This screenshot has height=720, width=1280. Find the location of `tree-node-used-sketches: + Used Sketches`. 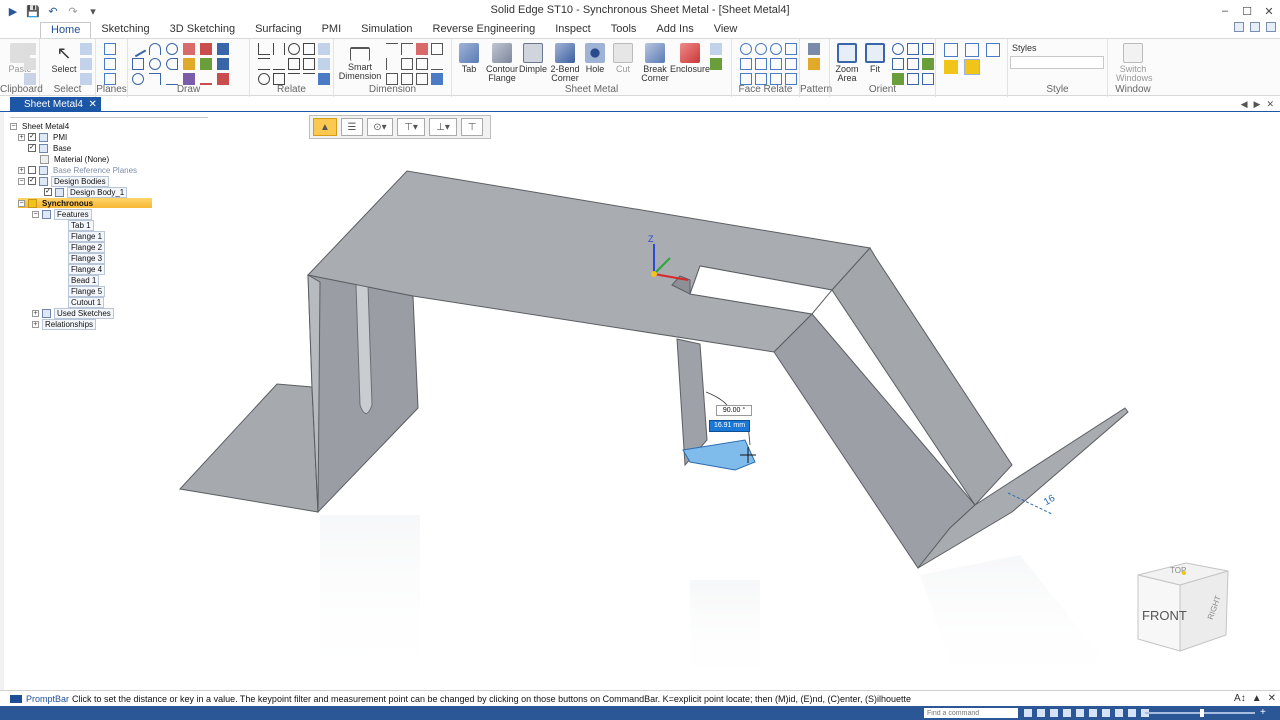

tree-node-used-sketches: + Used Sketches is located at coordinates (73, 313).